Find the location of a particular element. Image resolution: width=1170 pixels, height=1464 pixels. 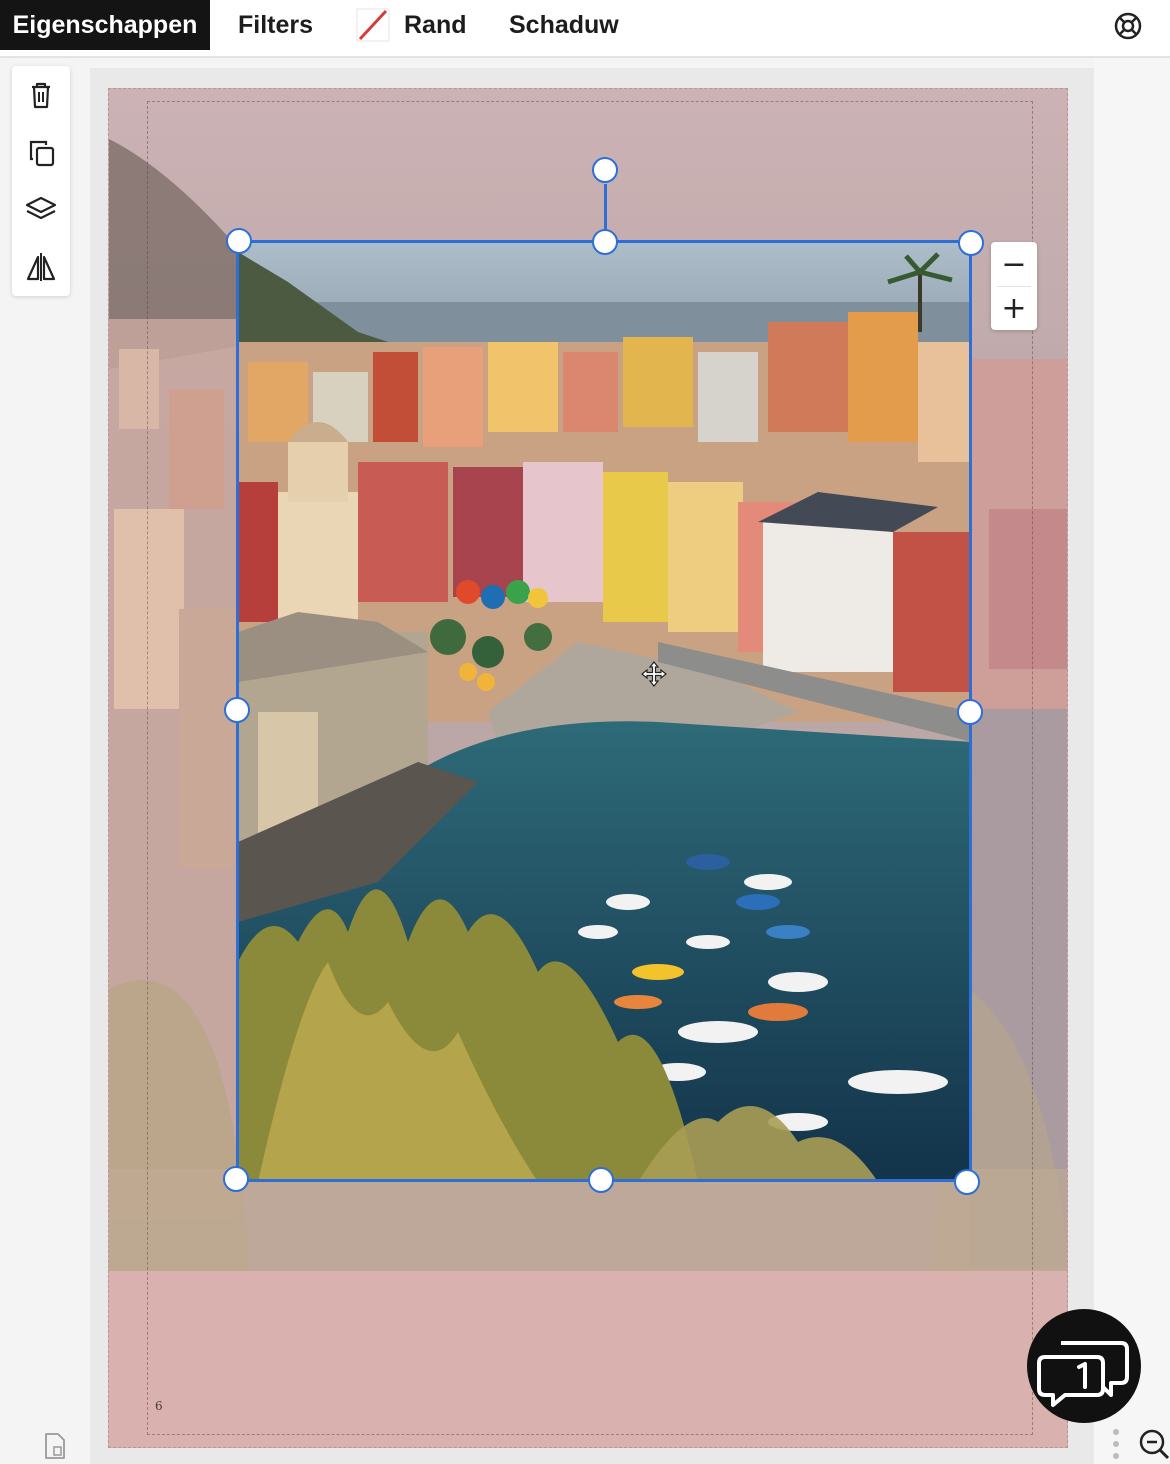

tab-schaduw: Schaduw is located at coordinates (564, 25).